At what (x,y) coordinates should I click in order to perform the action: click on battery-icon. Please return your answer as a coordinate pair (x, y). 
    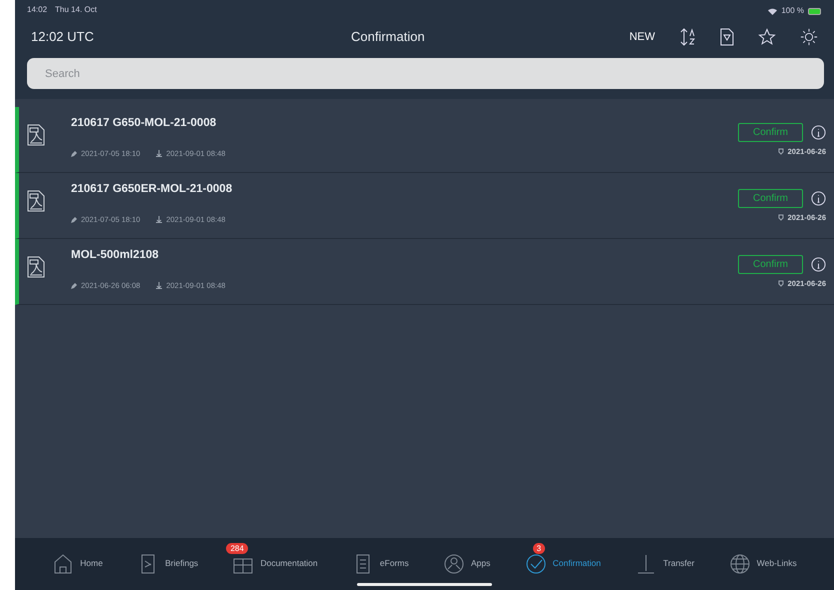
    Looking at the image, I should click on (815, 11).